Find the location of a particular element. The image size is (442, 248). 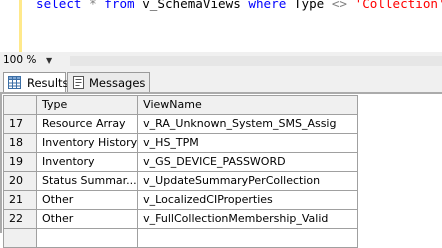

column-header-viewname: ViewName is located at coordinates (248, 105).